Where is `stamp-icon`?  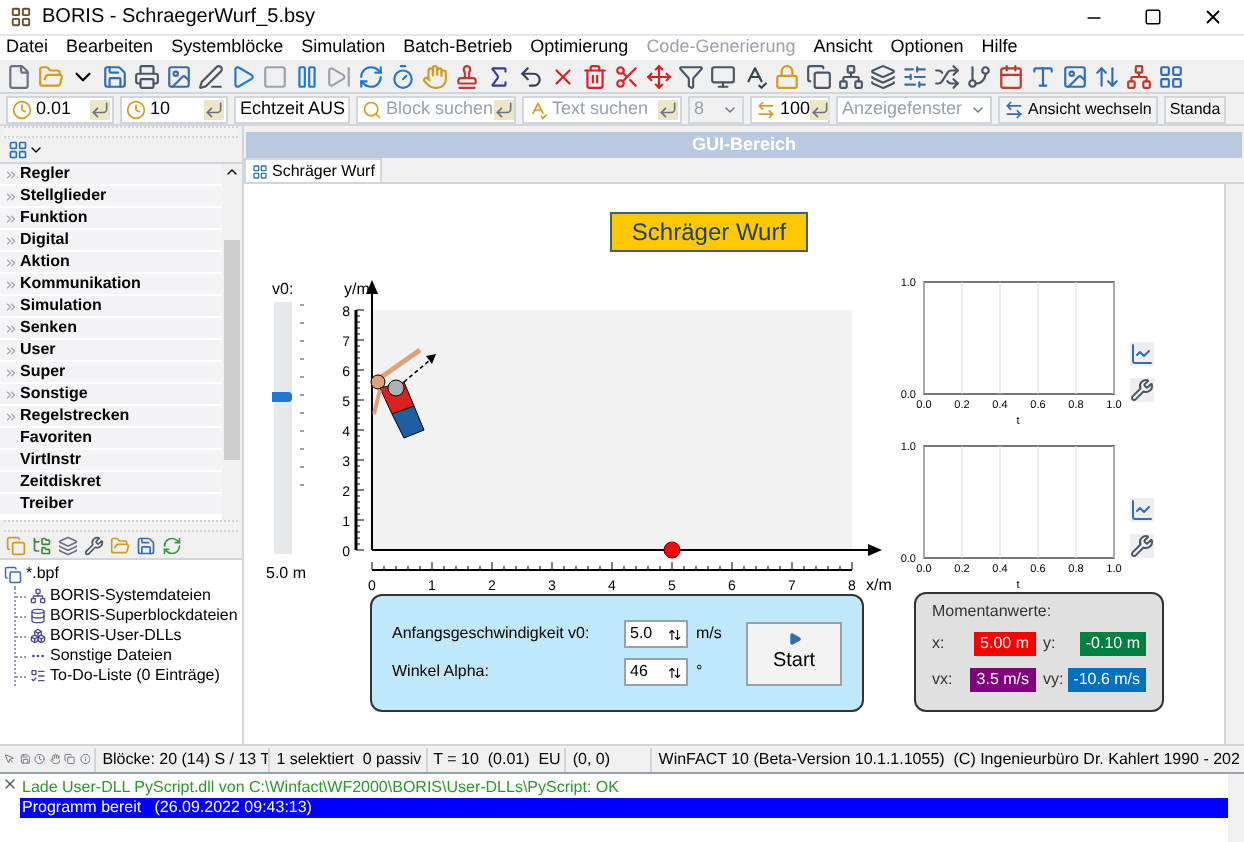
stamp-icon is located at coordinates (467, 76).